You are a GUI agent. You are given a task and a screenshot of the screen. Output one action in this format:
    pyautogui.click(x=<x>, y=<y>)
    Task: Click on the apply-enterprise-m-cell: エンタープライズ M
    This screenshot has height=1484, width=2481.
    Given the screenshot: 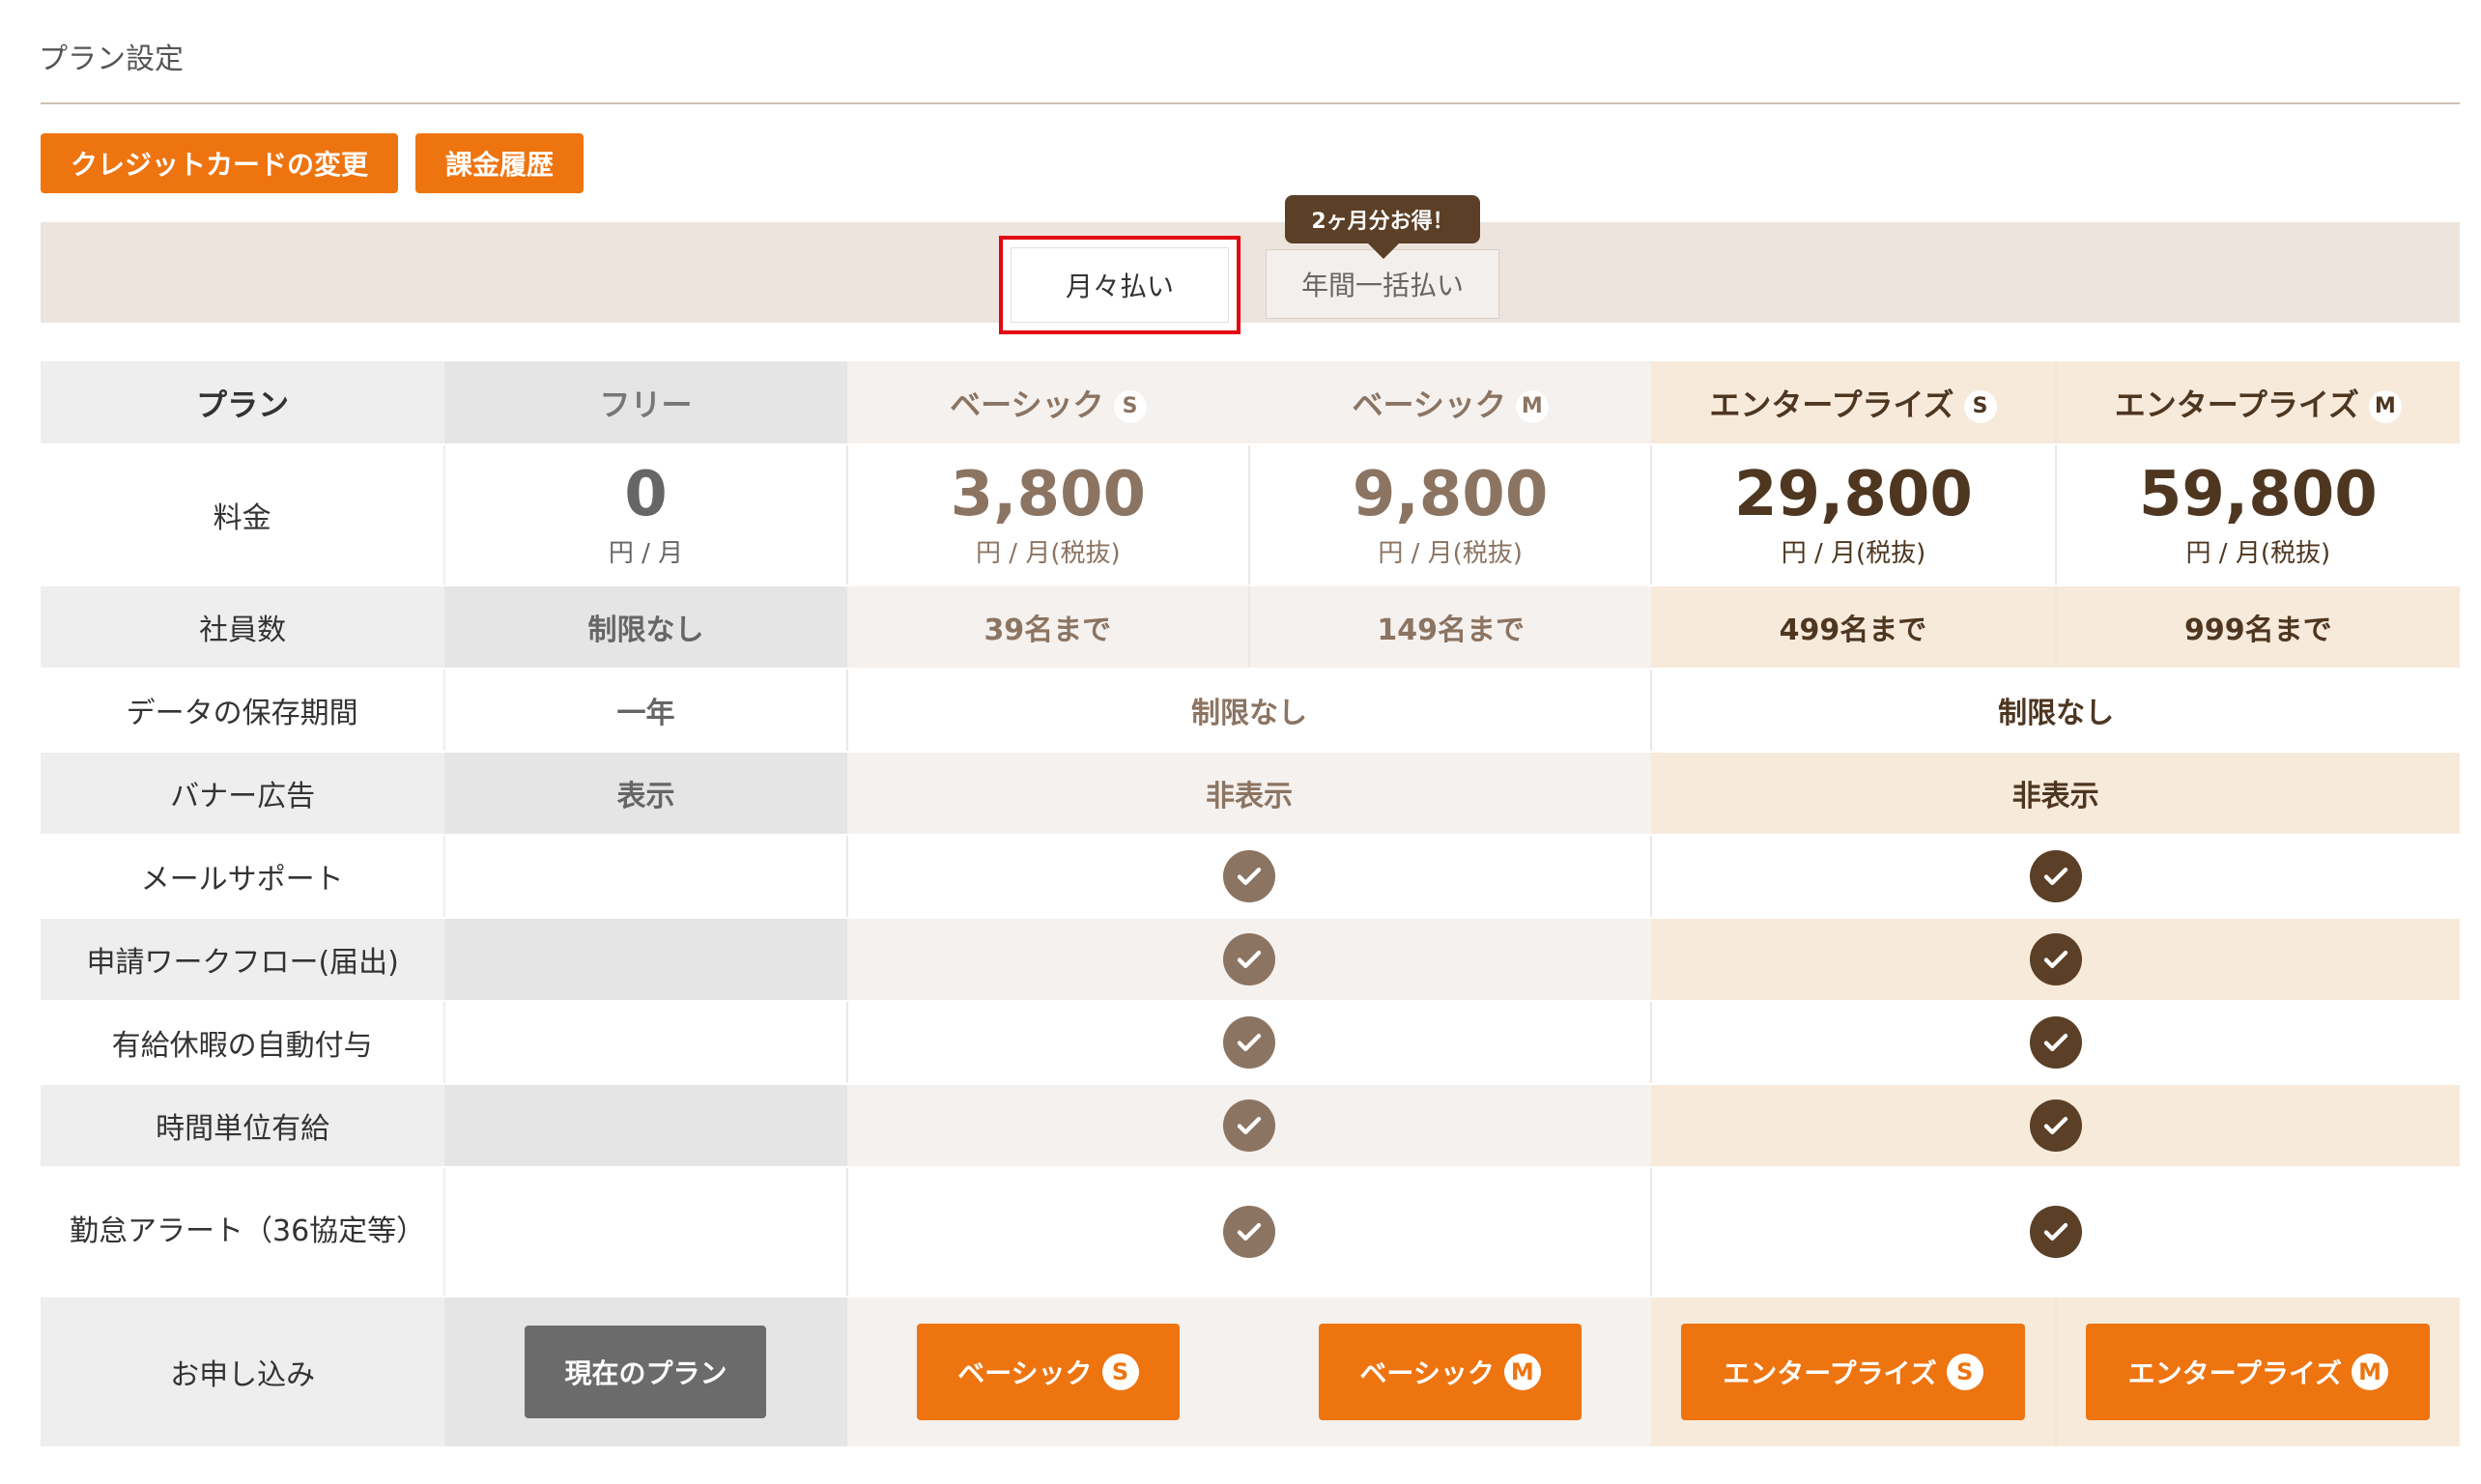 What is the action you would take?
    pyautogui.click(x=2257, y=1373)
    